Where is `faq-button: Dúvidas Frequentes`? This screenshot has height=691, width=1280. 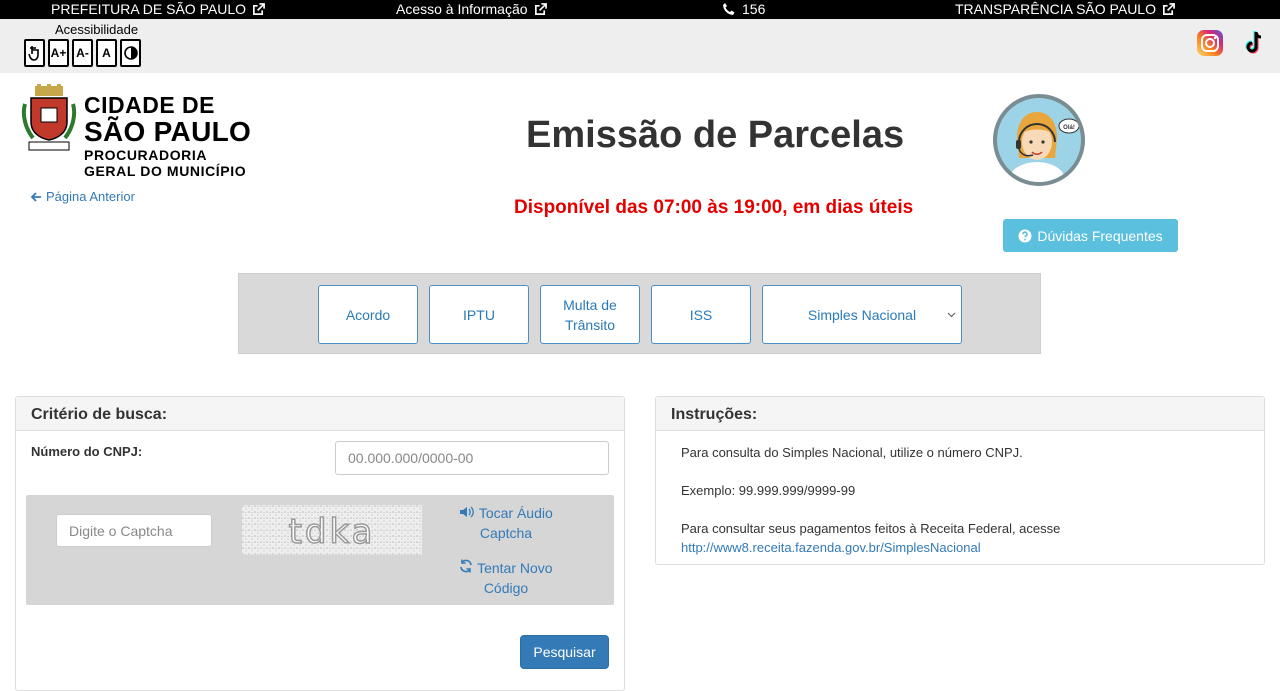
faq-button: Dúvidas Frequentes is located at coordinates (1090, 235).